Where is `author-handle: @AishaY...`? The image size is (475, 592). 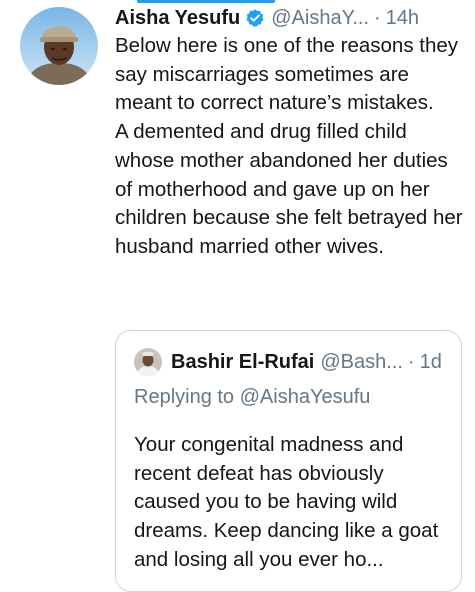
author-handle: @AishaY... is located at coordinates (320, 18).